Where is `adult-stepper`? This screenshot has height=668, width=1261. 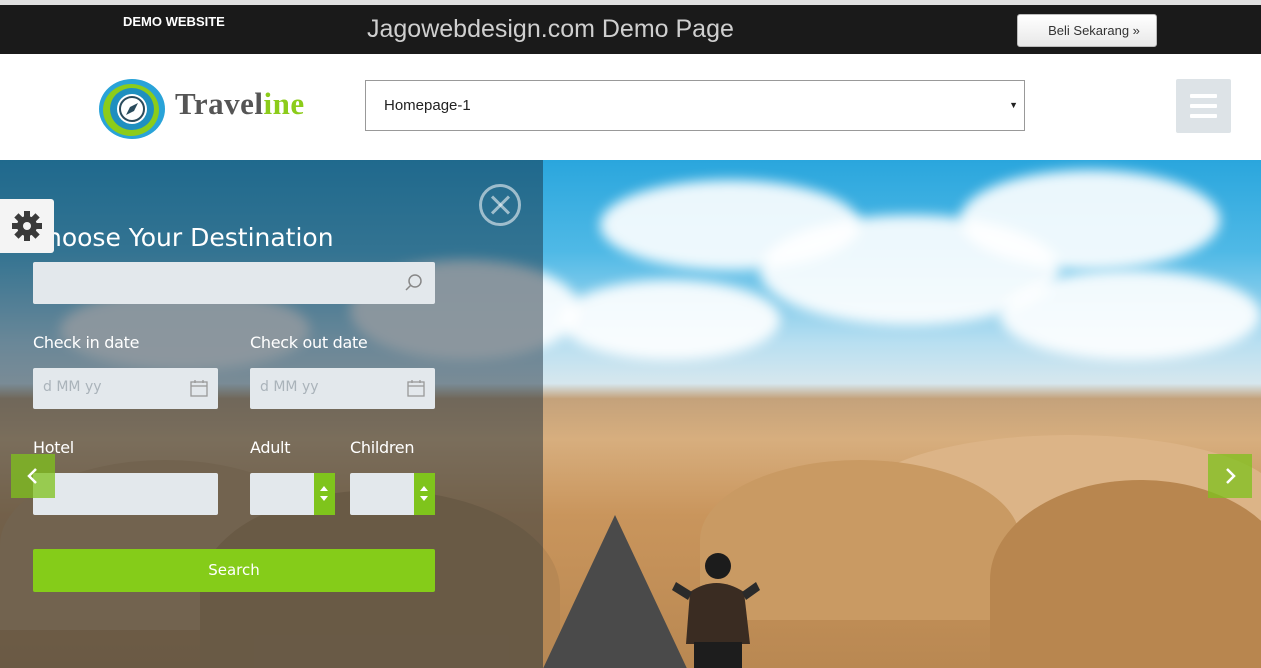 adult-stepper is located at coordinates (324, 494).